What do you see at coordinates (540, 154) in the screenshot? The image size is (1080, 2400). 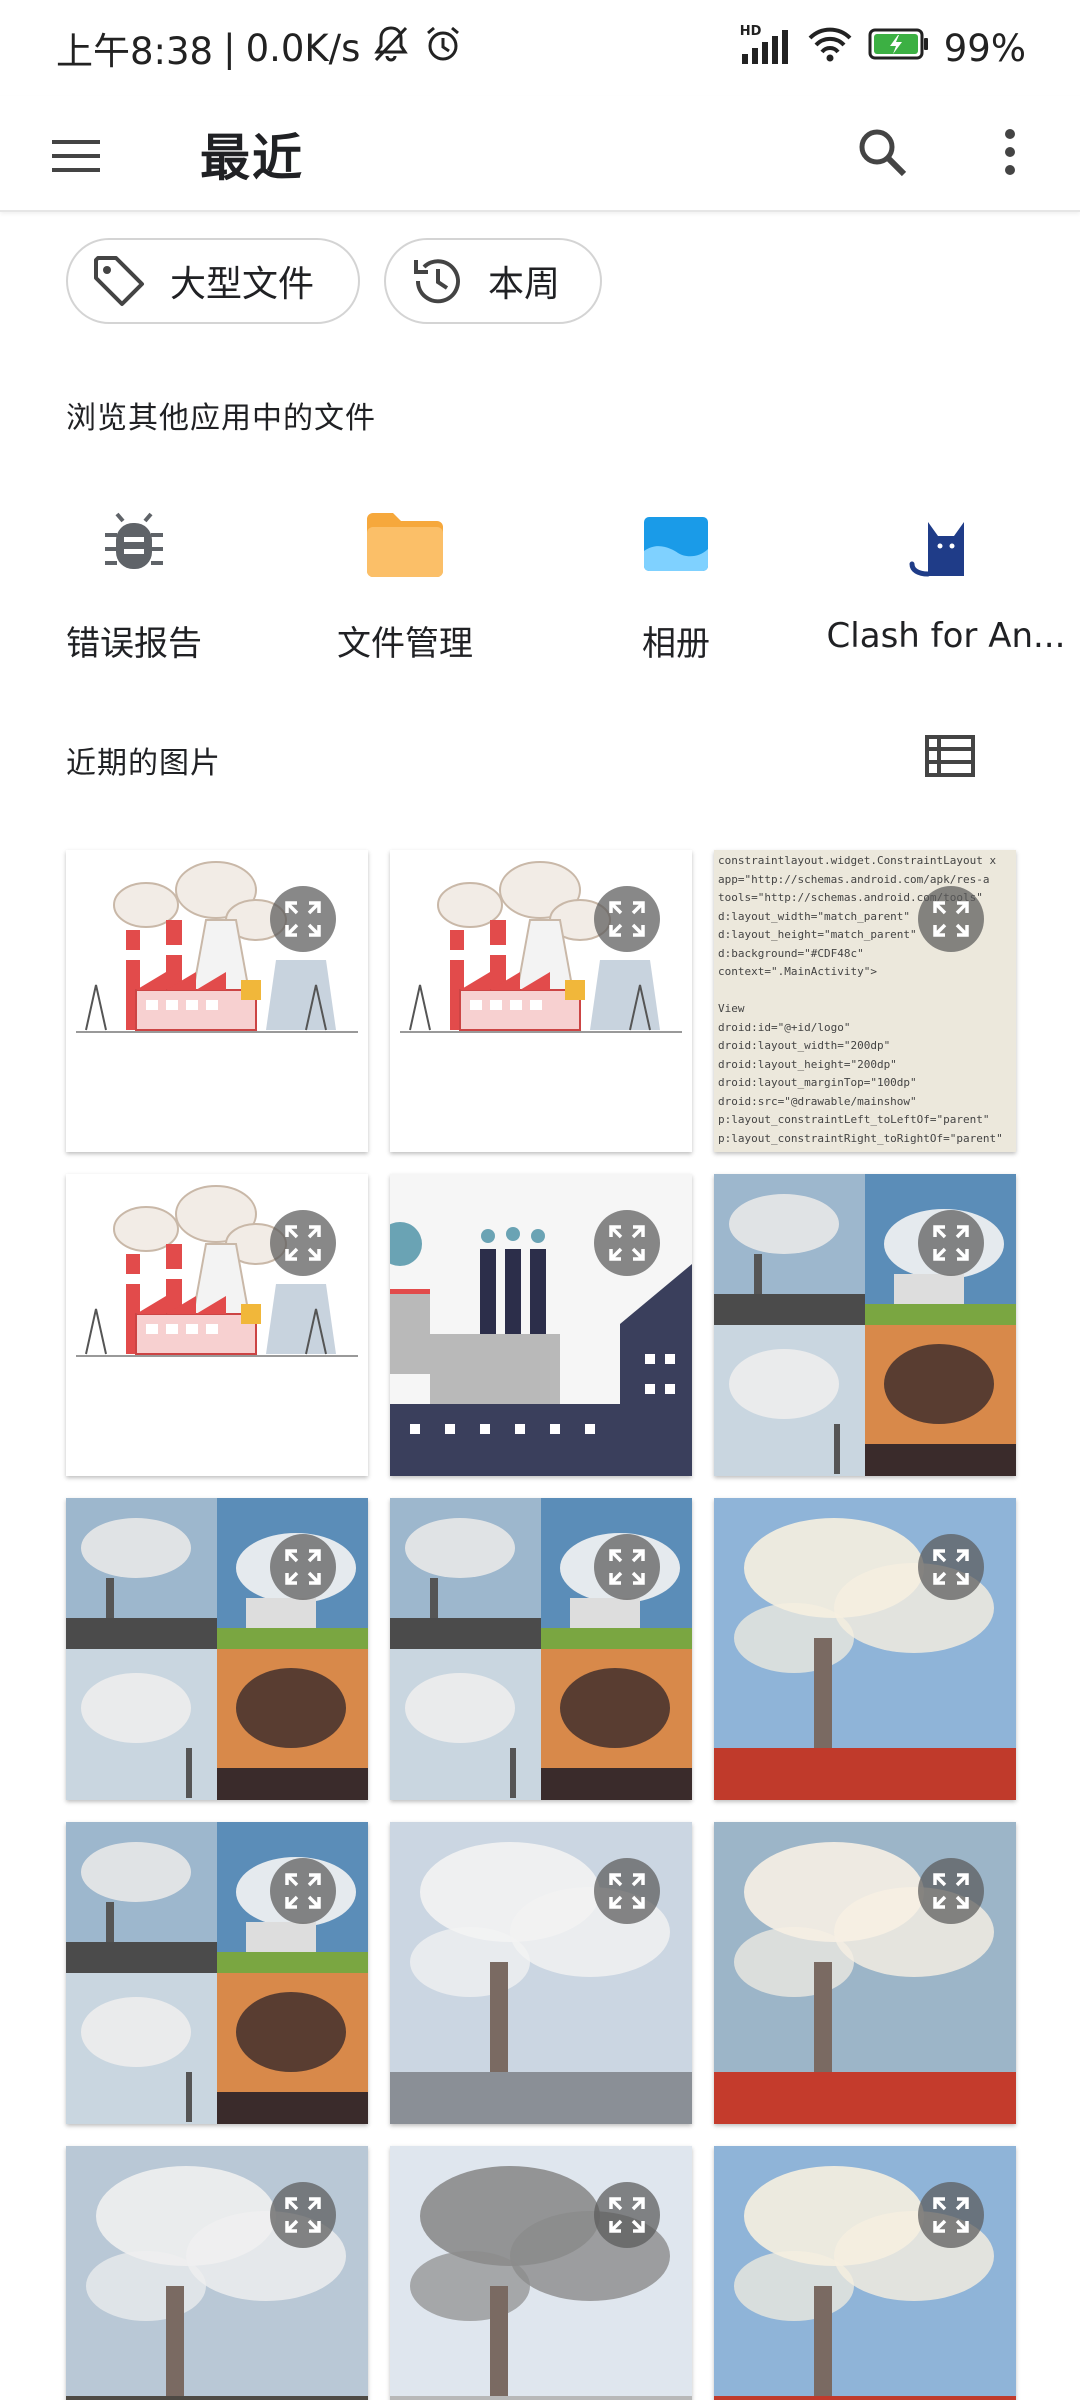 I see `app-bar: 最近` at bounding box center [540, 154].